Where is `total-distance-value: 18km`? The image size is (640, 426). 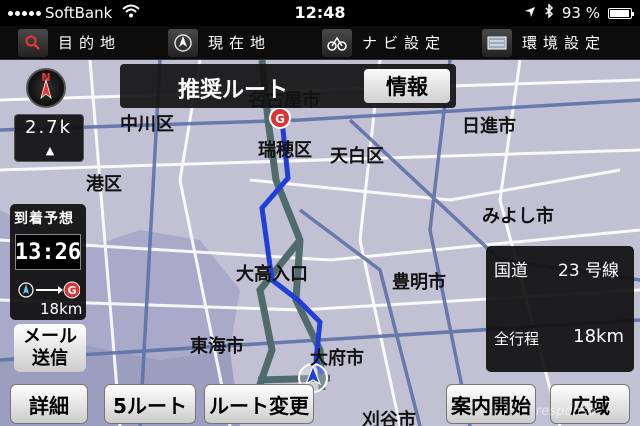
total-distance-value: 18km is located at coordinates (598, 336).